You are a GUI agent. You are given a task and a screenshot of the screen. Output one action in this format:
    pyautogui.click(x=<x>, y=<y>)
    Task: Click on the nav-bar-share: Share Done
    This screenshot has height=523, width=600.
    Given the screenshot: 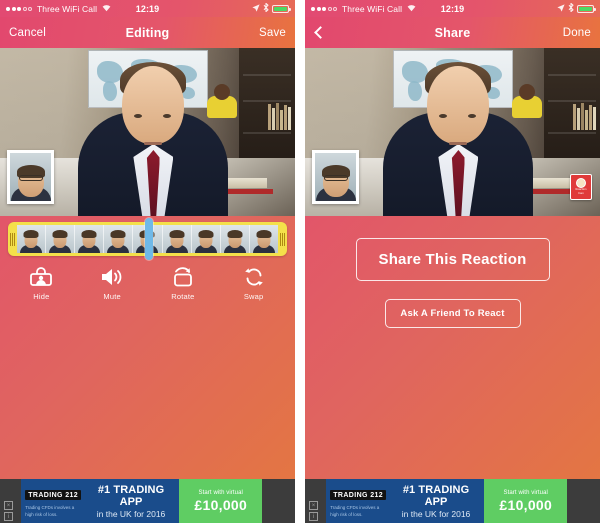 What is the action you would take?
    pyautogui.click(x=452, y=32)
    